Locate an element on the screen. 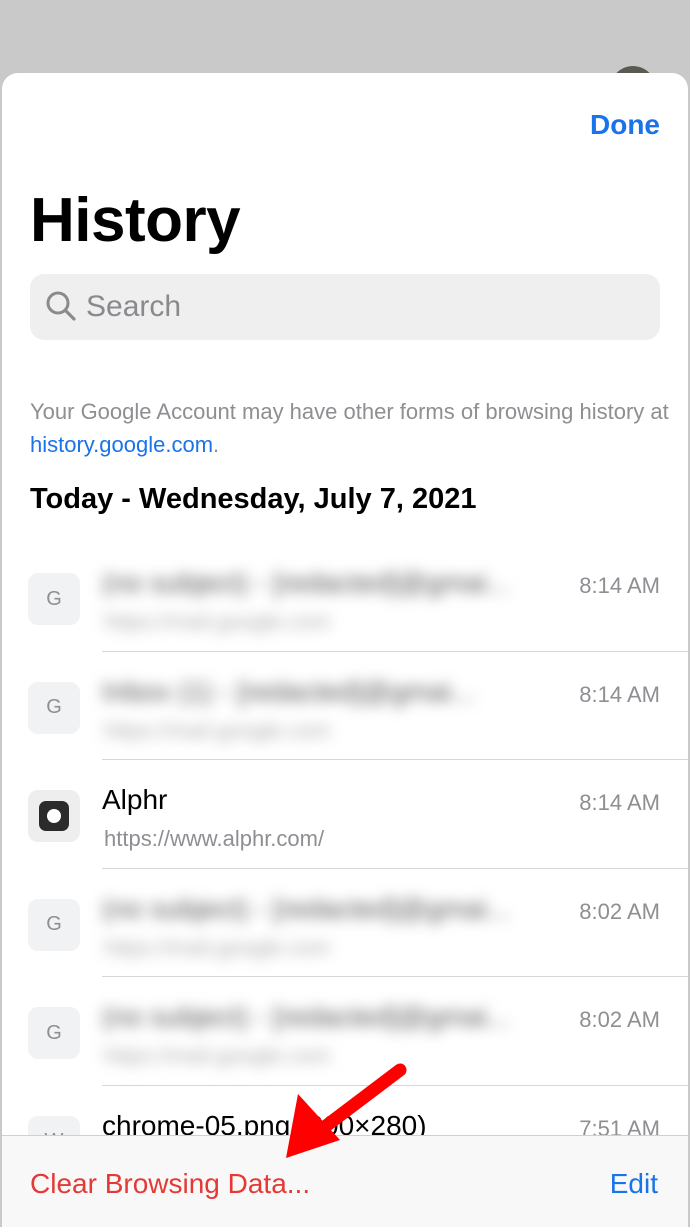  page-title: History is located at coordinates (135, 220).